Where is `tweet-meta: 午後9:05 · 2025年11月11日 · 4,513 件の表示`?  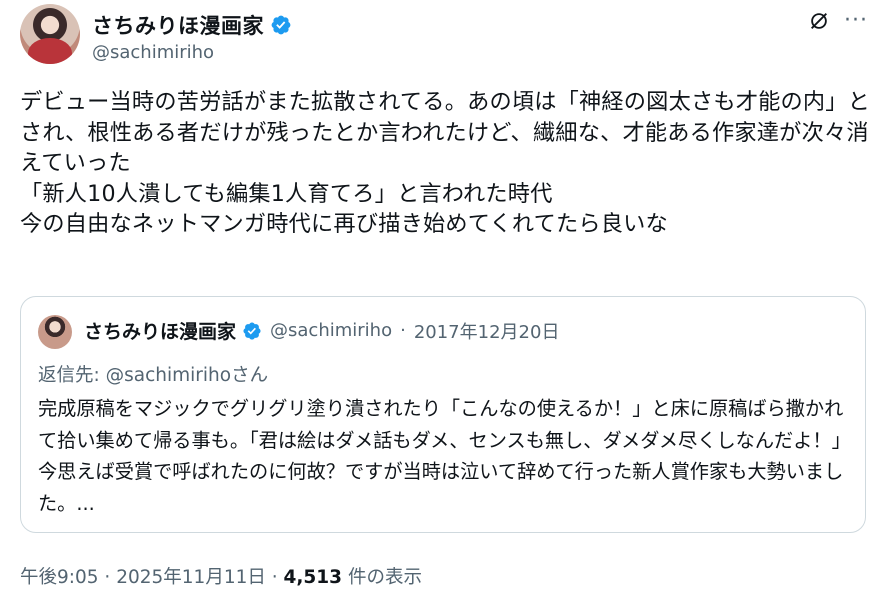
tweet-meta: 午後9:05 · 2025年11月11日 · 4,513 件の表示 is located at coordinates (221, 576).